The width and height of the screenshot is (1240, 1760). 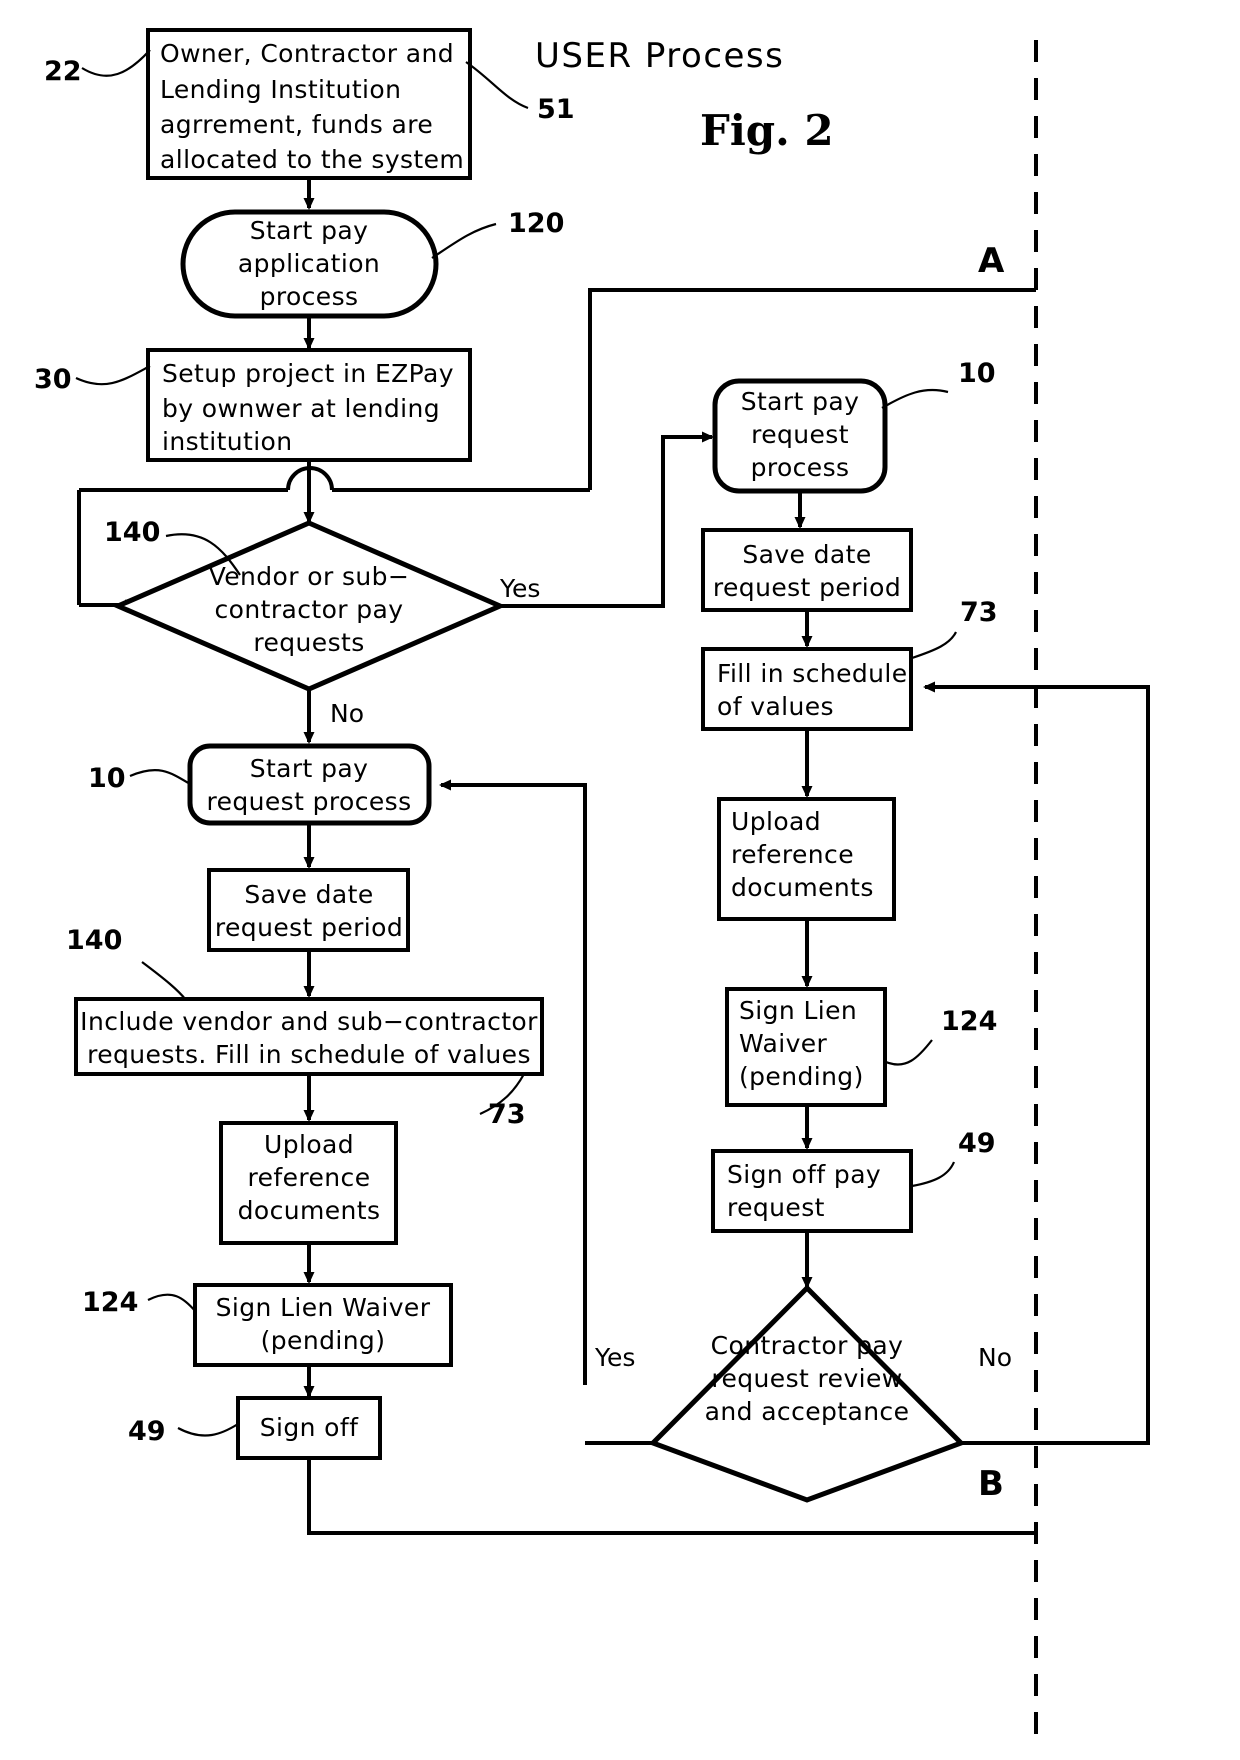 I want to click on ref-number-51: 51, so click(x=556, y=109).